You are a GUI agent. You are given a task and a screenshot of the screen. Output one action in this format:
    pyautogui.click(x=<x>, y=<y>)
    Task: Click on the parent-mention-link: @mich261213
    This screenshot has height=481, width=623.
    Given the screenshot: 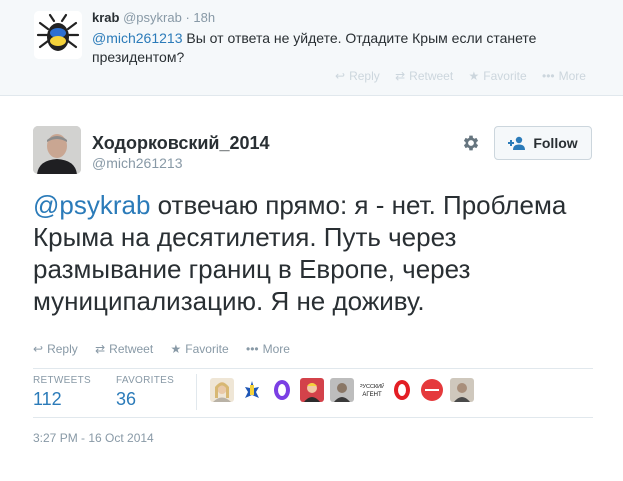 What is the action you would take?
    pyautogui.click(x=137, y=38)
    